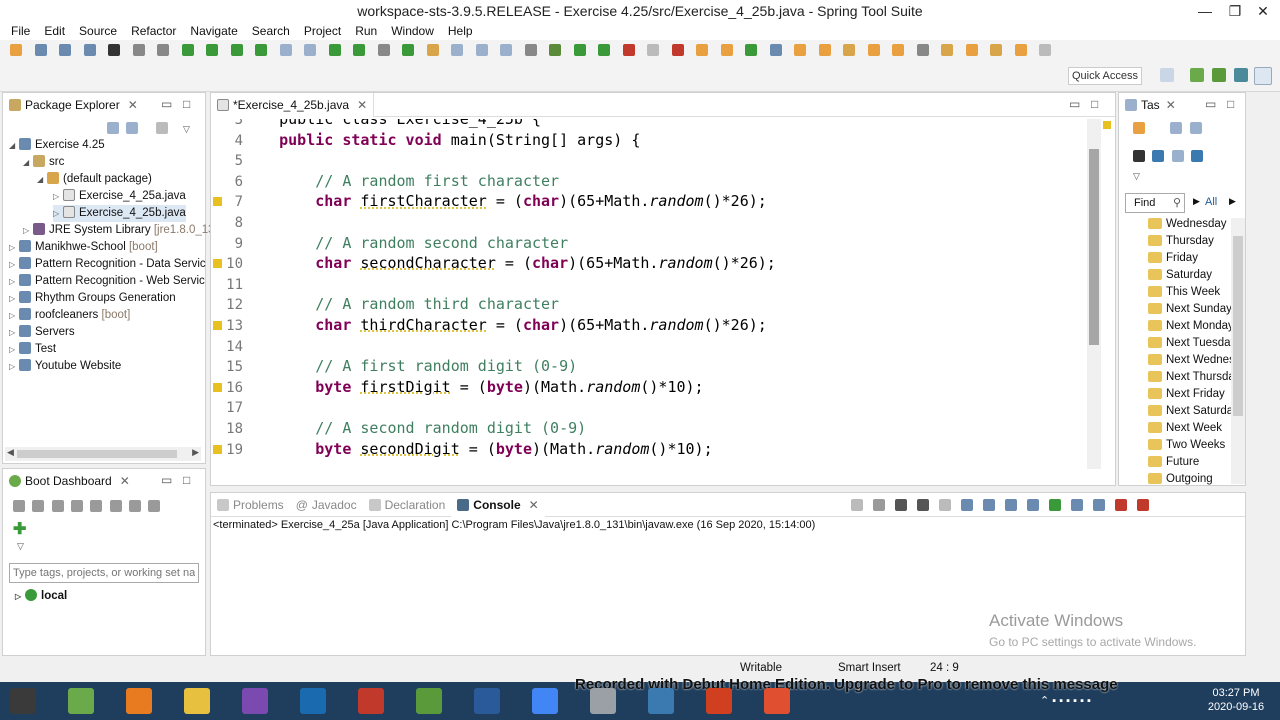  Describe the element at coordinates (1192, 360) in the screenshot. I see `task-schedule-item: Next Wednesday` at that location.